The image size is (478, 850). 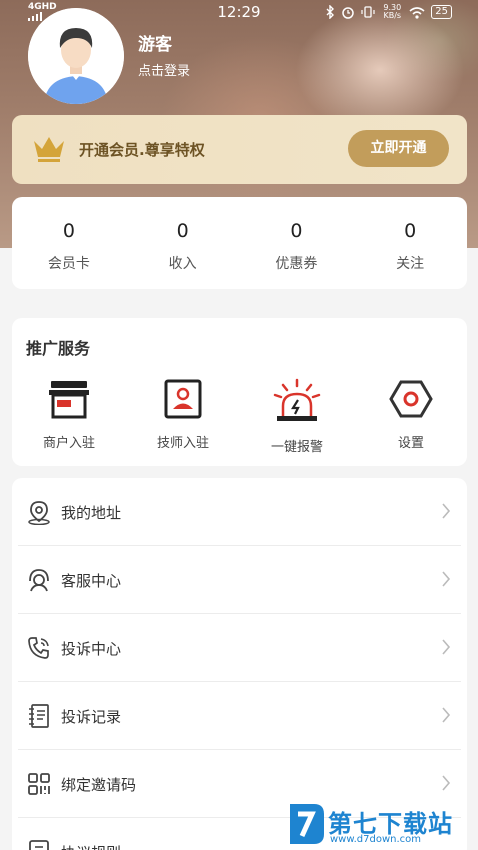 What do you see at coordinates (182, 443) in the screenshot?
I see `service-label: 技师入驻` at bounding box center [182, 443].